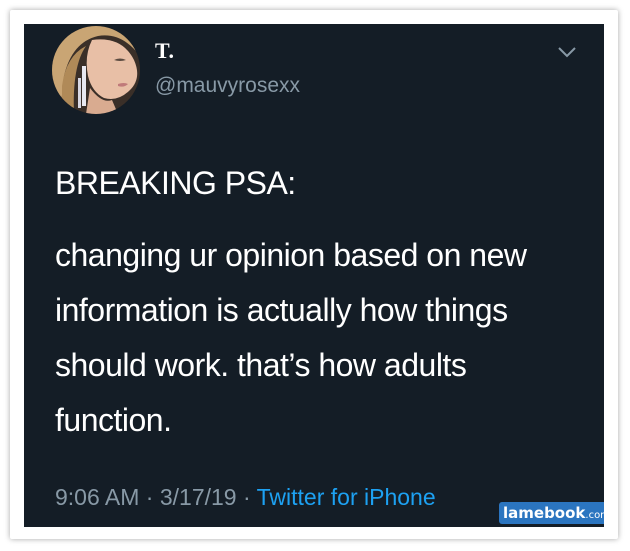  Describe the element at coordinates (544, 513) in the screenshot. I see `watermark-main: lamebook` at that location.